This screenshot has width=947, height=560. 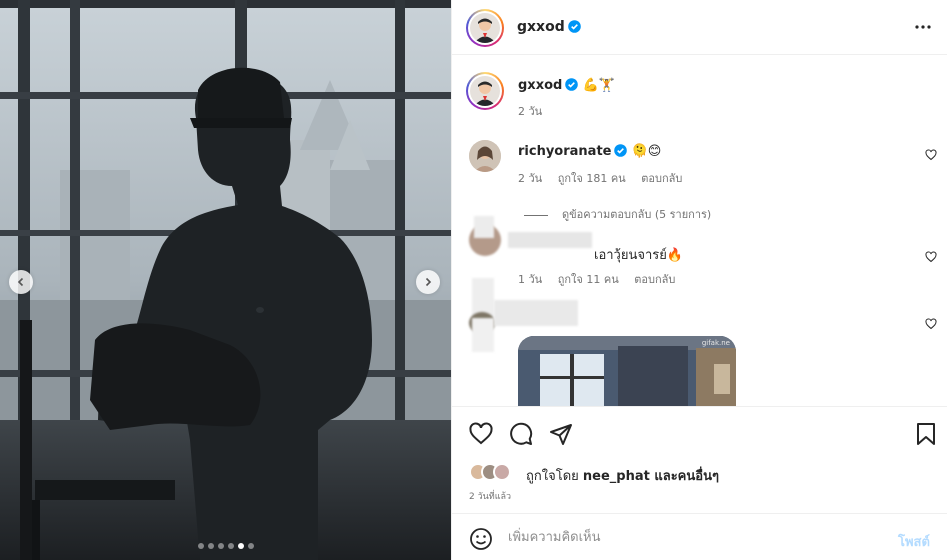 What do you see at coordinates (530, 279) in the screenshot?
I see `comment-2-time: 1 วัน` at bounding box center [530, 279].